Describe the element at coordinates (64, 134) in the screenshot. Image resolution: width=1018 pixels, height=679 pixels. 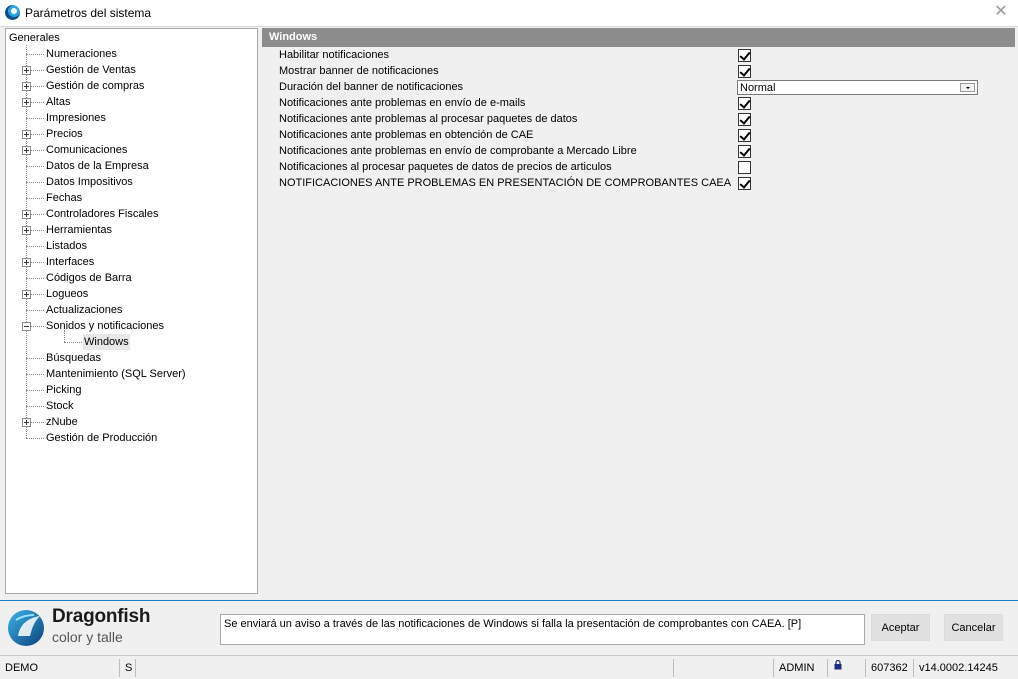
I see `tree-item-label: Precios` at that location.